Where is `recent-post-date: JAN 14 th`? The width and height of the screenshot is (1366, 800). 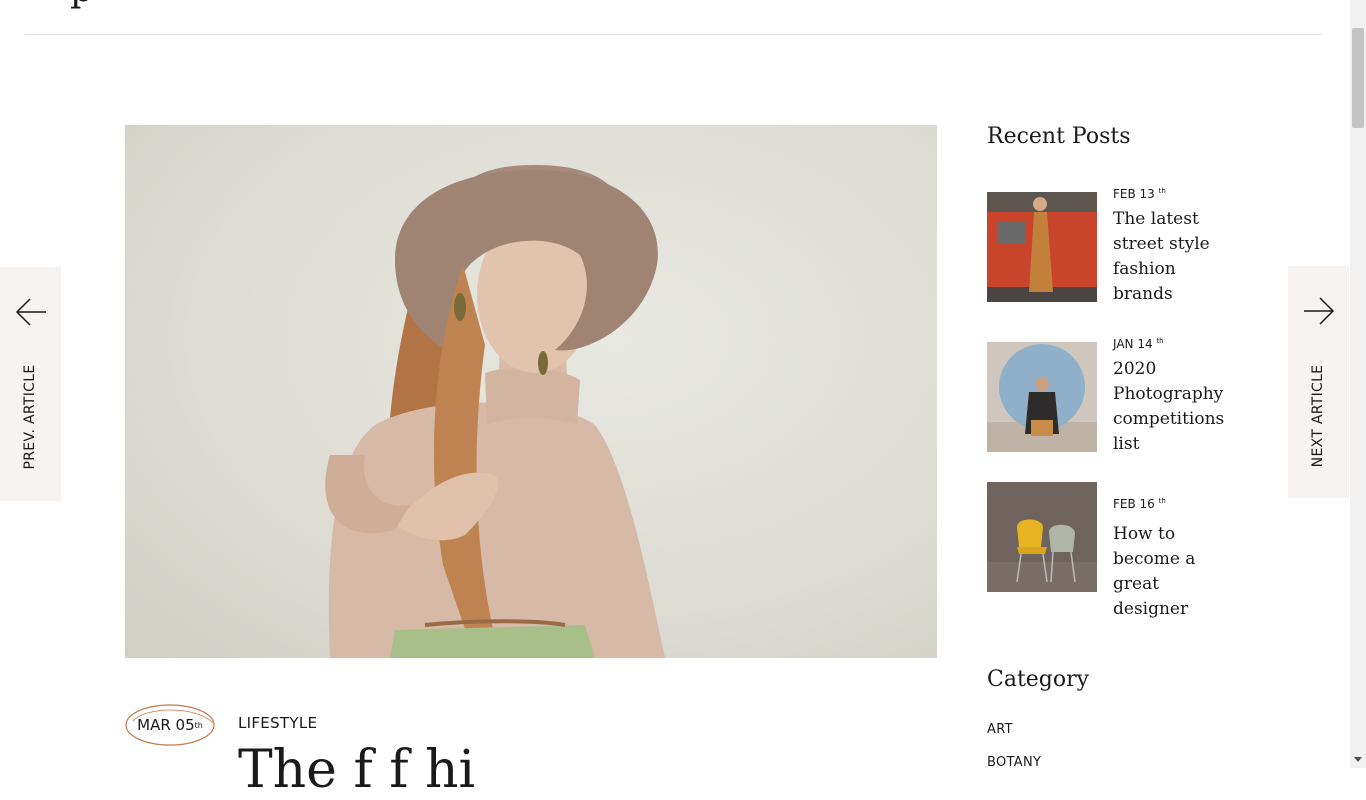
recent-post-date: JAN 14 th is located at coordinates (1138, 344).